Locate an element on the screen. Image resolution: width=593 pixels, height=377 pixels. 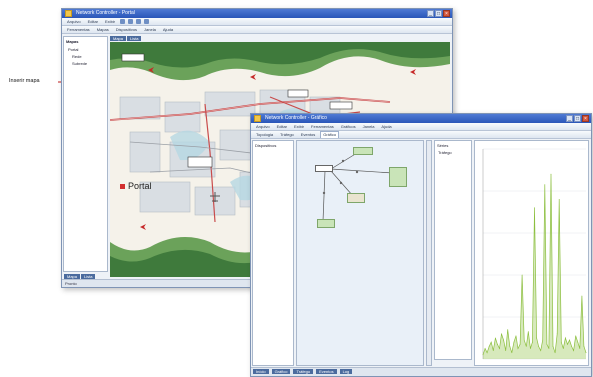
refresh-icon is located at coordinates (123, 21).